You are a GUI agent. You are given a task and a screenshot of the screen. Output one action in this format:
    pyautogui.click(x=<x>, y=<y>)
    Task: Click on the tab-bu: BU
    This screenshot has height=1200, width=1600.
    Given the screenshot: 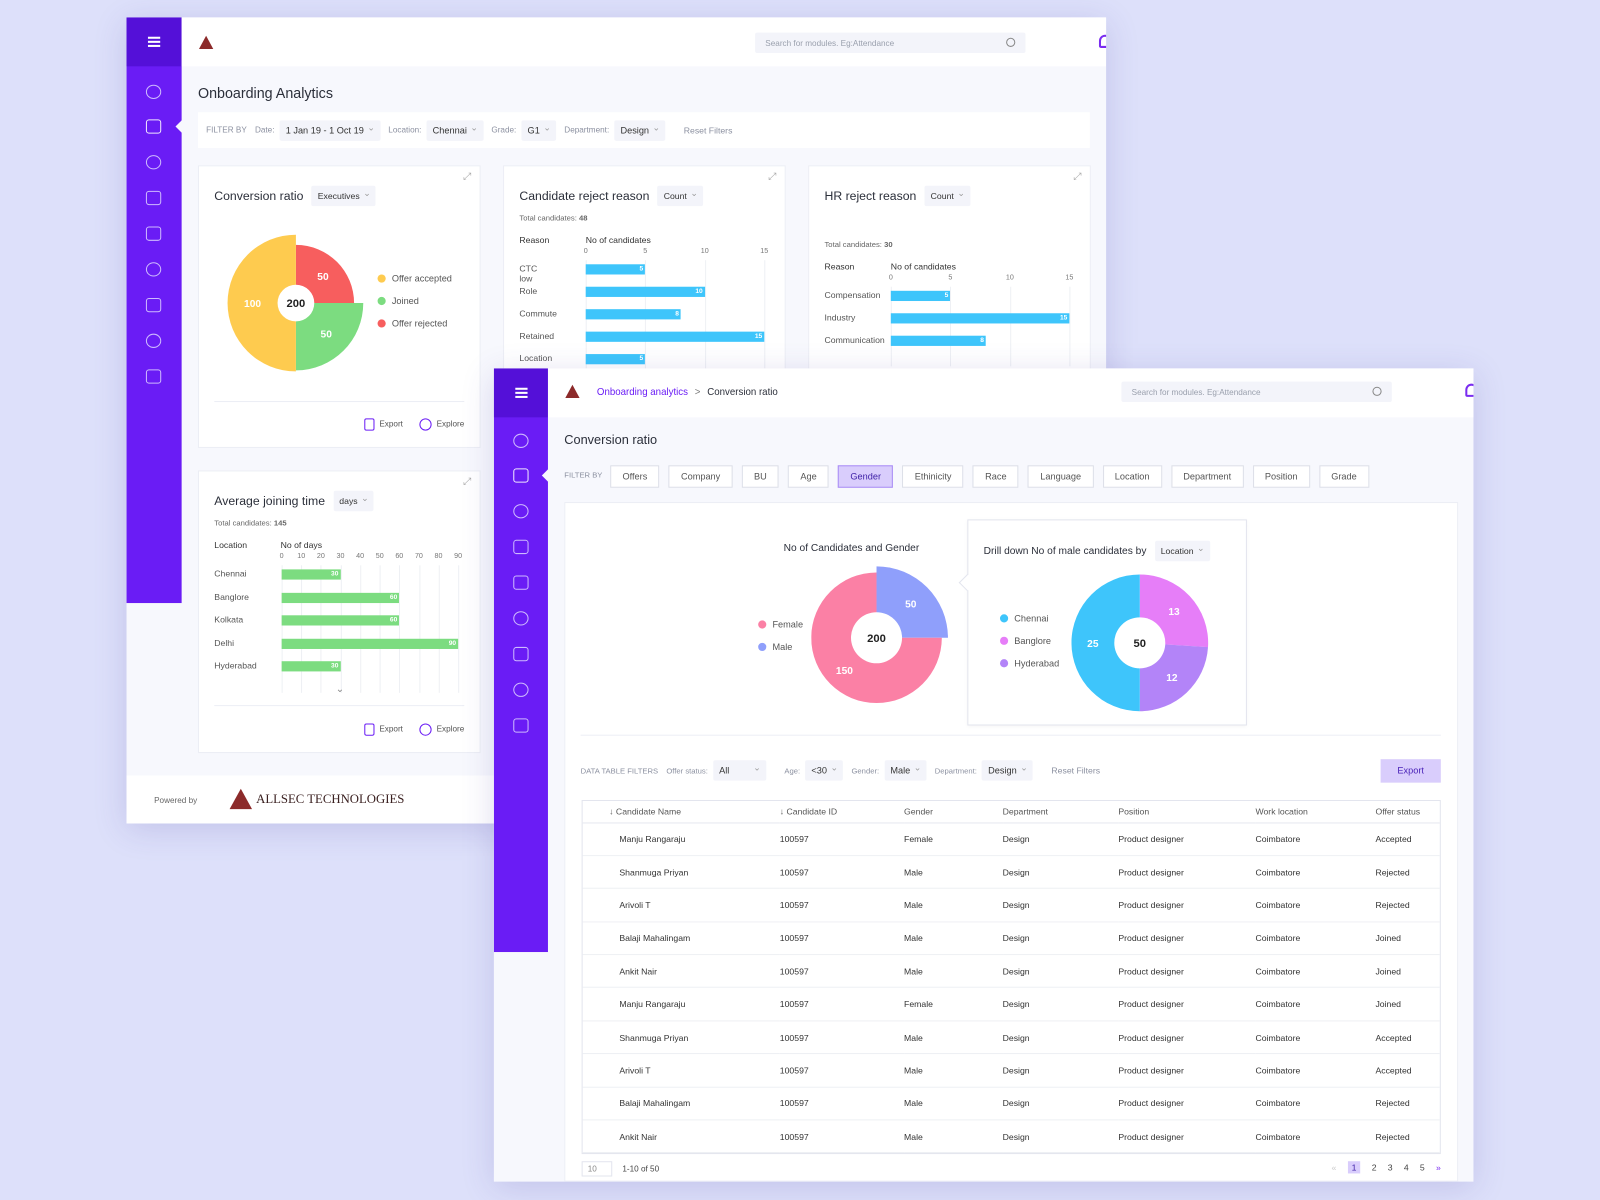 What is the action you would take?
    pyautogui.click(x=760, y=476)
    